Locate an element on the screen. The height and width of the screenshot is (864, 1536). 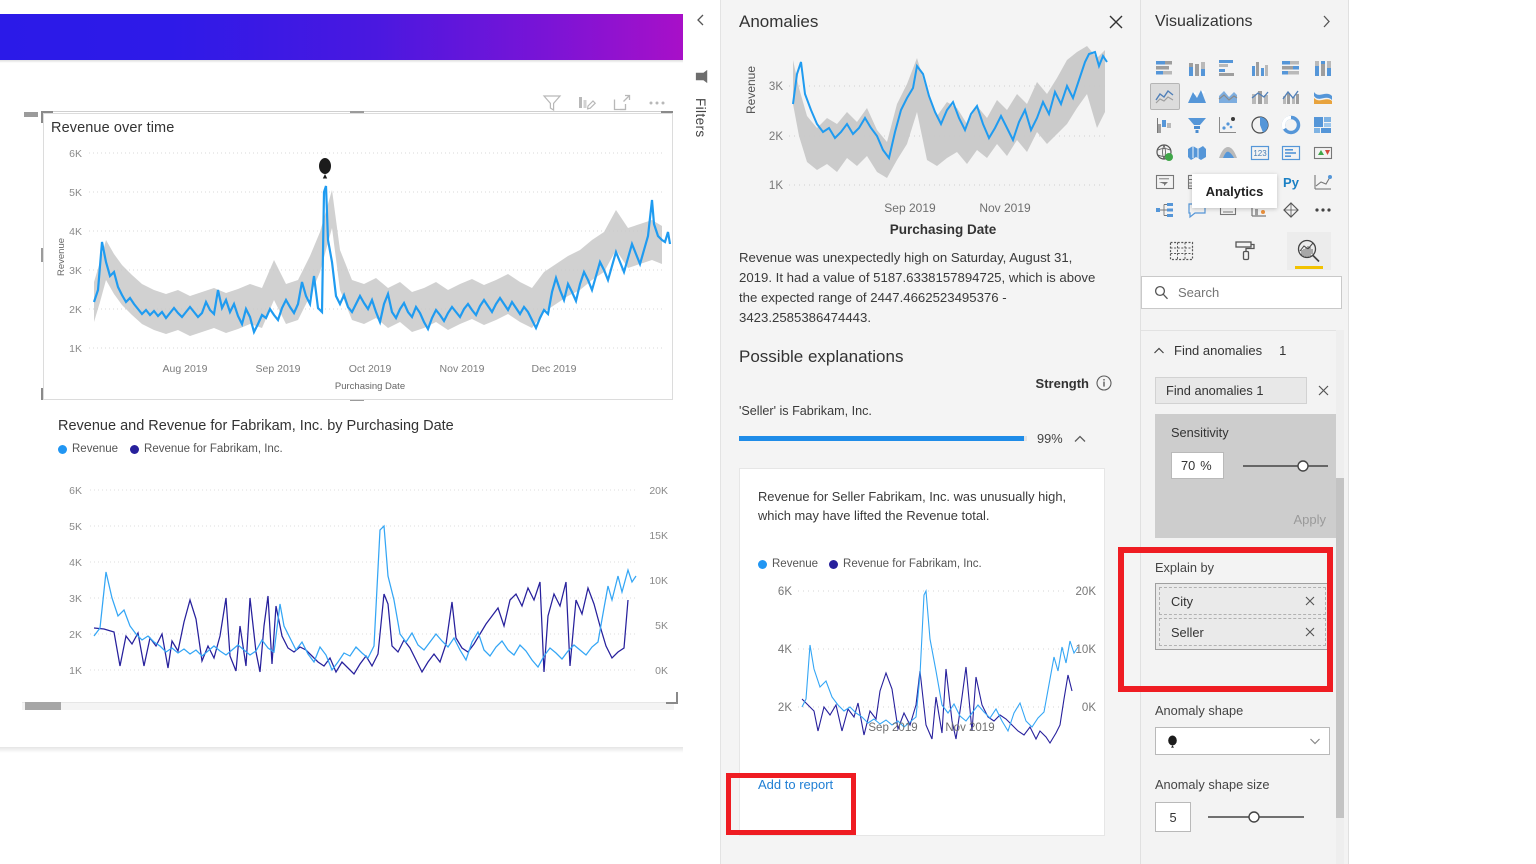
apply-button: Apply is located at coordinates (1309, 519).